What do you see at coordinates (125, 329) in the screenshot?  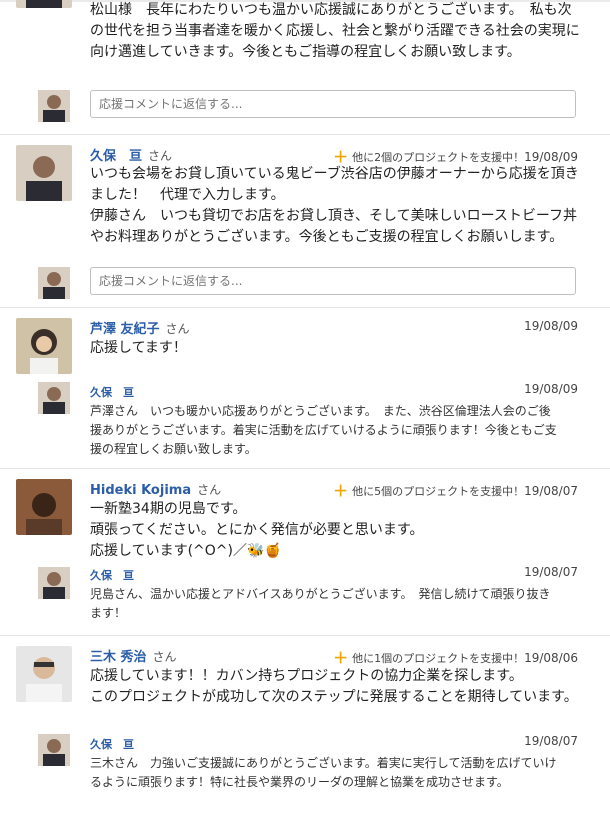 I see `commenter-name: 芦澤 友紀子` at bounding box center [125, 329].